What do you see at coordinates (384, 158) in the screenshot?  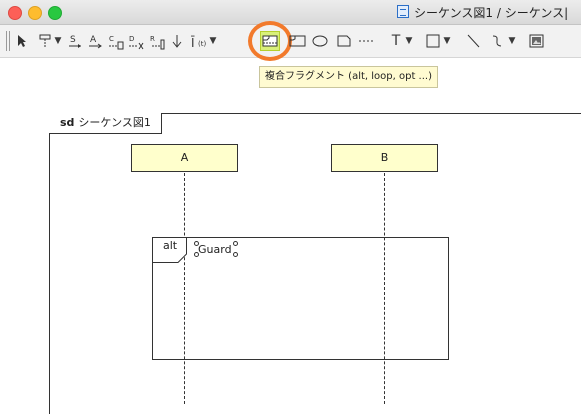 I see `lifeline-b-head: B` at bounding box center [384, 158].